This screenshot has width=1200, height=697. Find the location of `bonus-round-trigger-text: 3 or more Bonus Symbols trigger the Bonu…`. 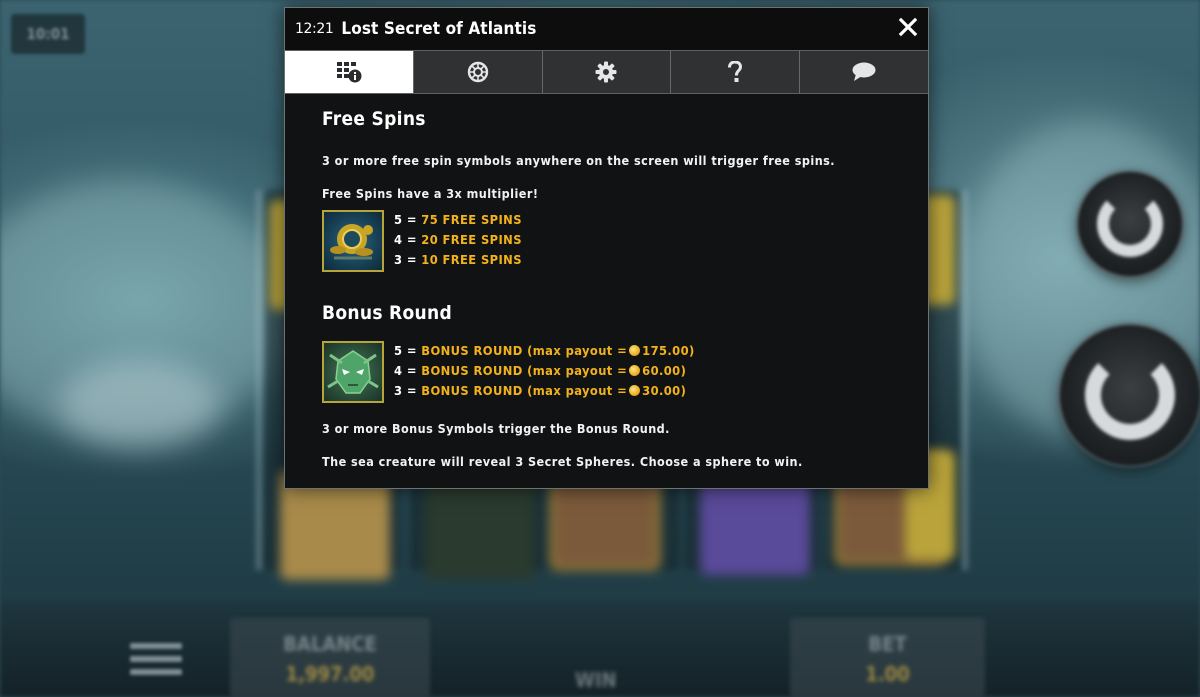

bonus-round-trigger-text: 3 or more Bonus Symbols trigger the Bonu… is located at coordinates (496, 428).